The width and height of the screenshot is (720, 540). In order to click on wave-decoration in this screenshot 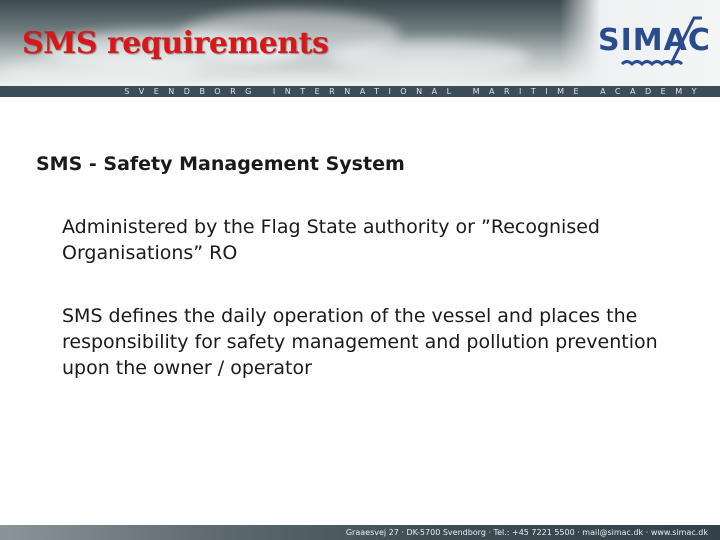, I will do `click(430, 58)`.